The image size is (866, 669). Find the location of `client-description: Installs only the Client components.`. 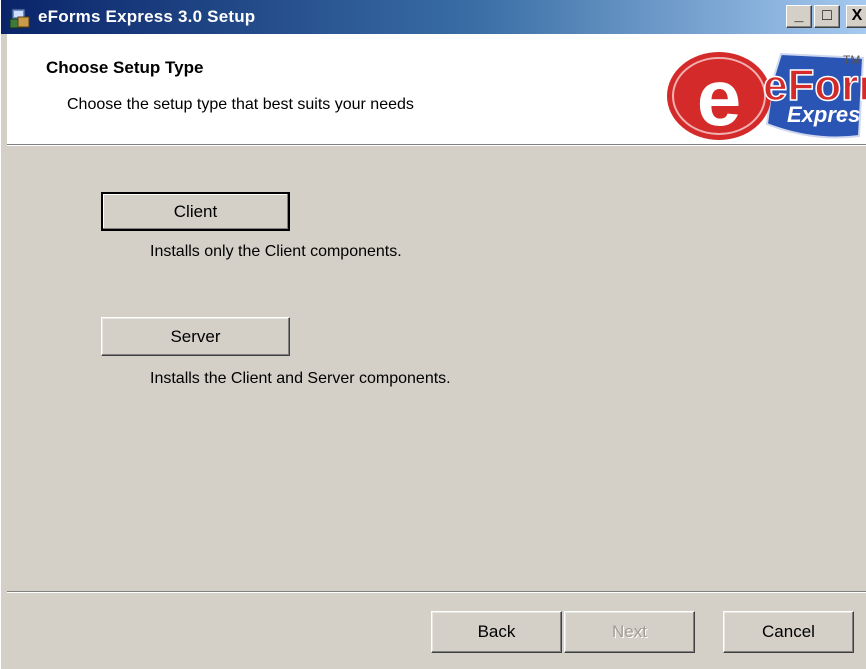

client-description: Installs only the Client components. is located at coordinates (276, 251).